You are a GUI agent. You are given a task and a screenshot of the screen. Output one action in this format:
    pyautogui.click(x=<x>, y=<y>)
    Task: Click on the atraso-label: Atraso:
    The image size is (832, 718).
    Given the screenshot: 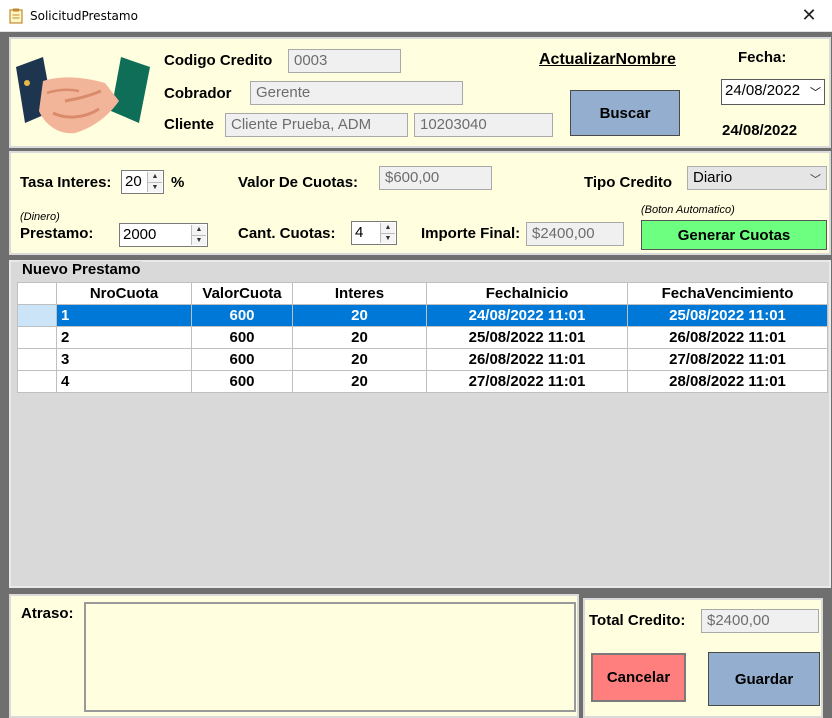 What is the action you would take?
    pyautogui.click(x=47, y=613)
    